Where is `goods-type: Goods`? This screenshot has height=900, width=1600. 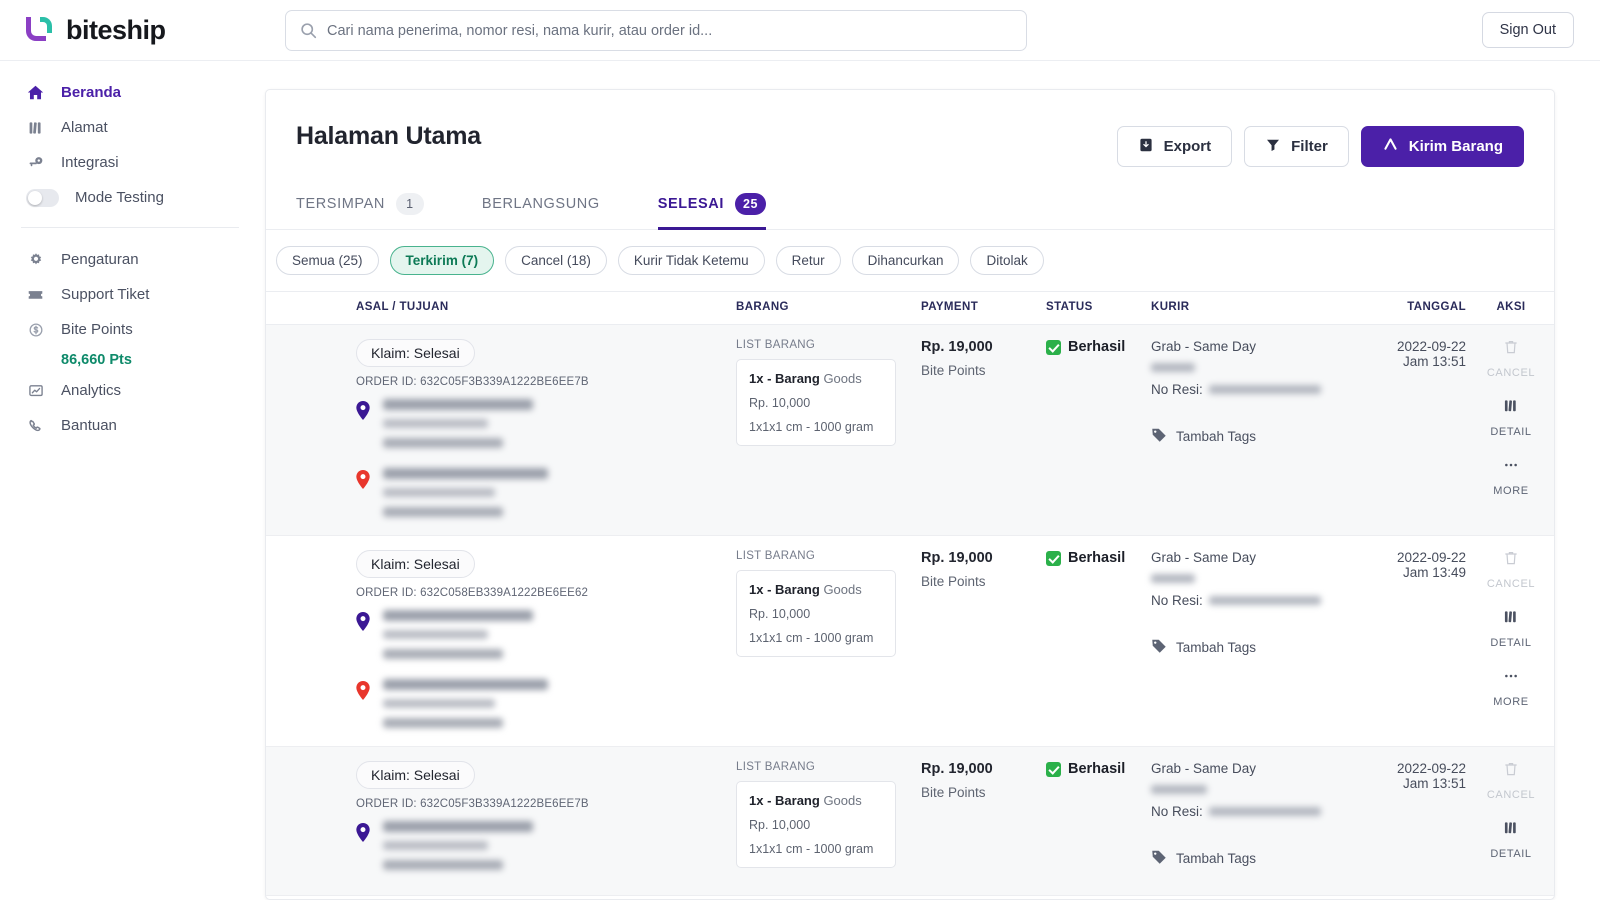
goods-type: Goods is located at coordinates (842, 378).